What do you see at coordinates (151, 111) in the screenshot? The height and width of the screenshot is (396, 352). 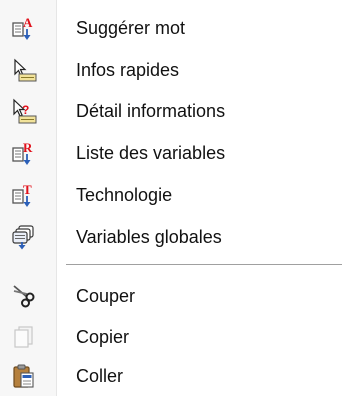 I see `menu-item-label: Détail informations` at bounding box center [151, 111].